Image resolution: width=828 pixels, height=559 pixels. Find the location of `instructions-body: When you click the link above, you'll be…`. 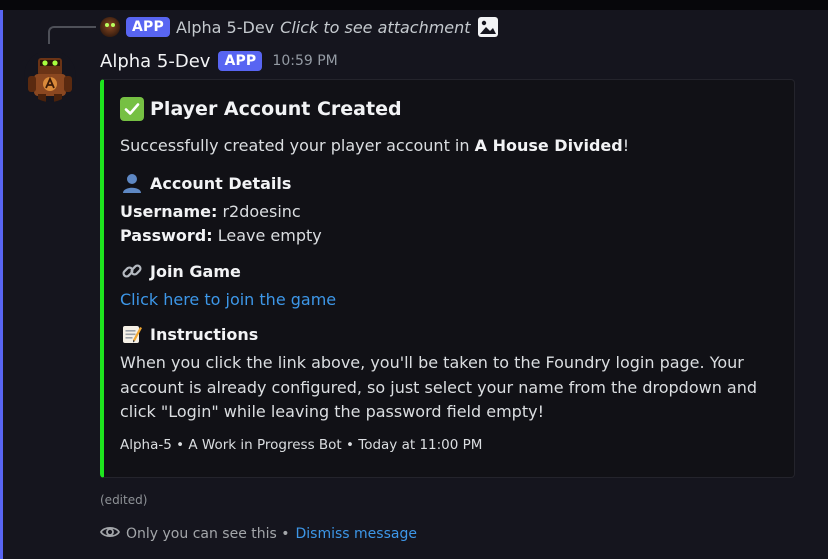

instructions-body: When you click the link above, you'll be… is located at coordinates (439, 387).